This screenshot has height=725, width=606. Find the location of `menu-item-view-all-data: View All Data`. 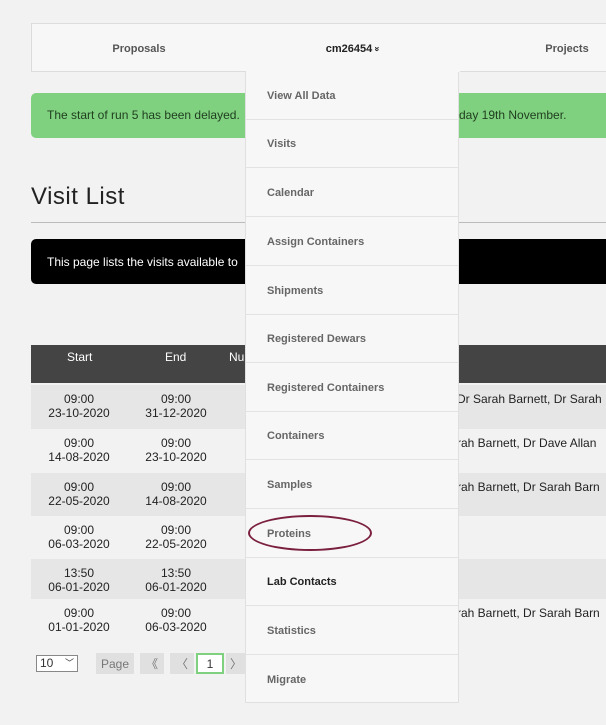

menu-item-view-all-data: View All Data is located at coordinates (352, 96).